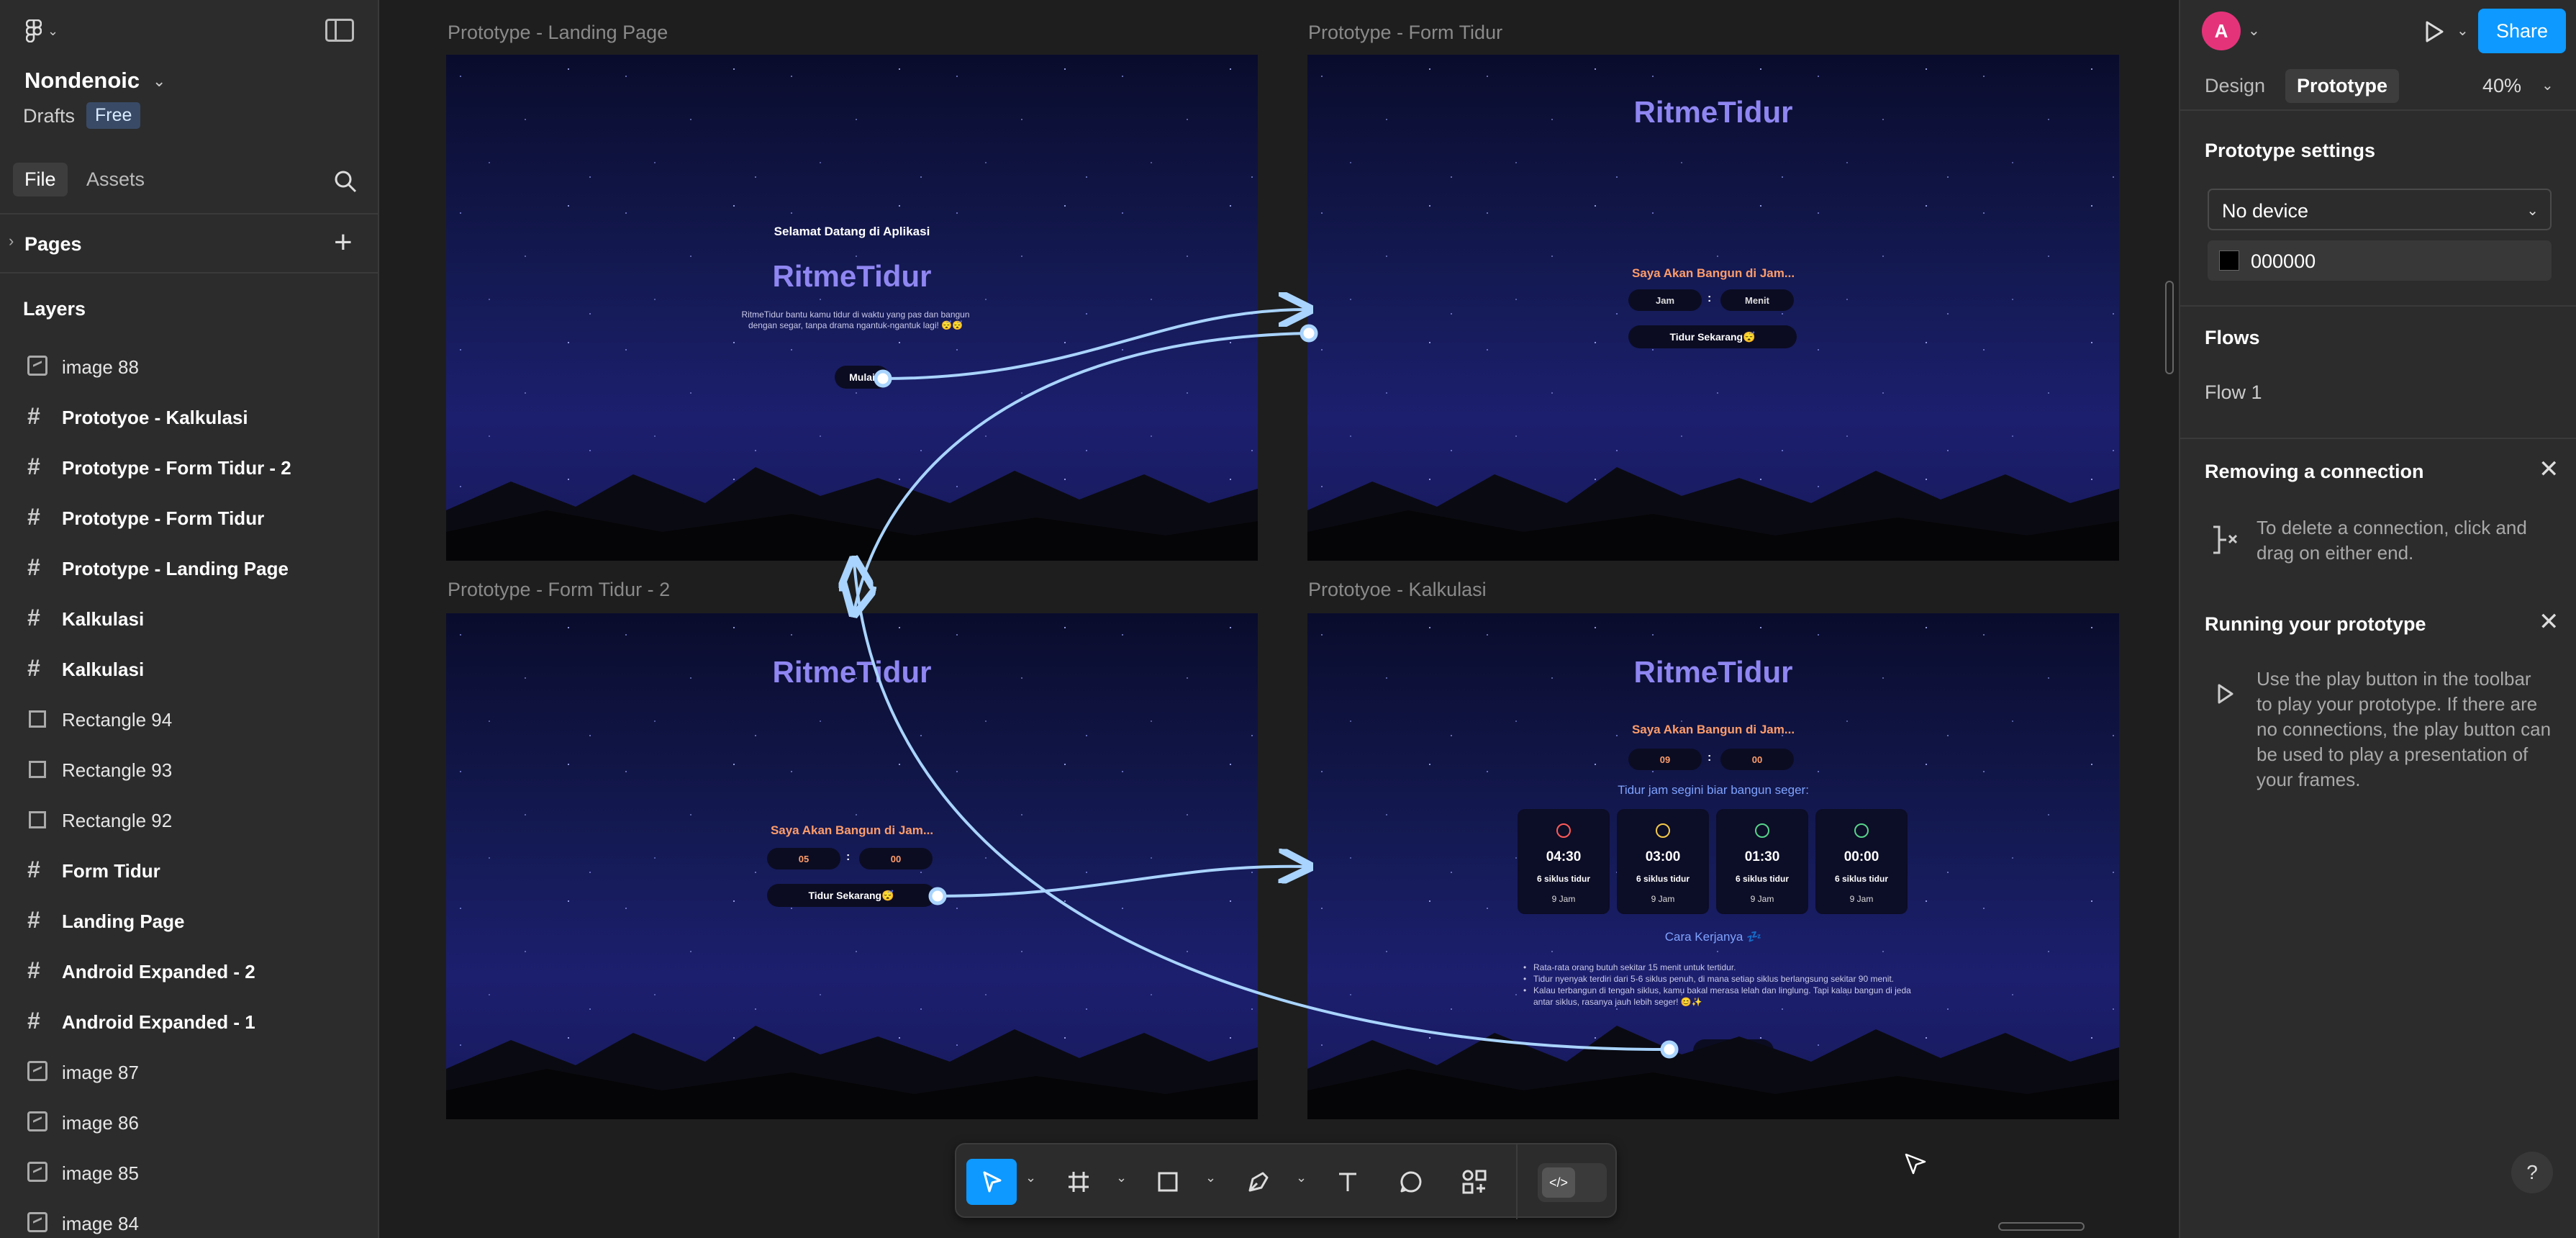 The image size is (2576, 1238). Describe the element at coordinates (1663, 856) in the screenshot. I see `card-time: 03:00` at that location.